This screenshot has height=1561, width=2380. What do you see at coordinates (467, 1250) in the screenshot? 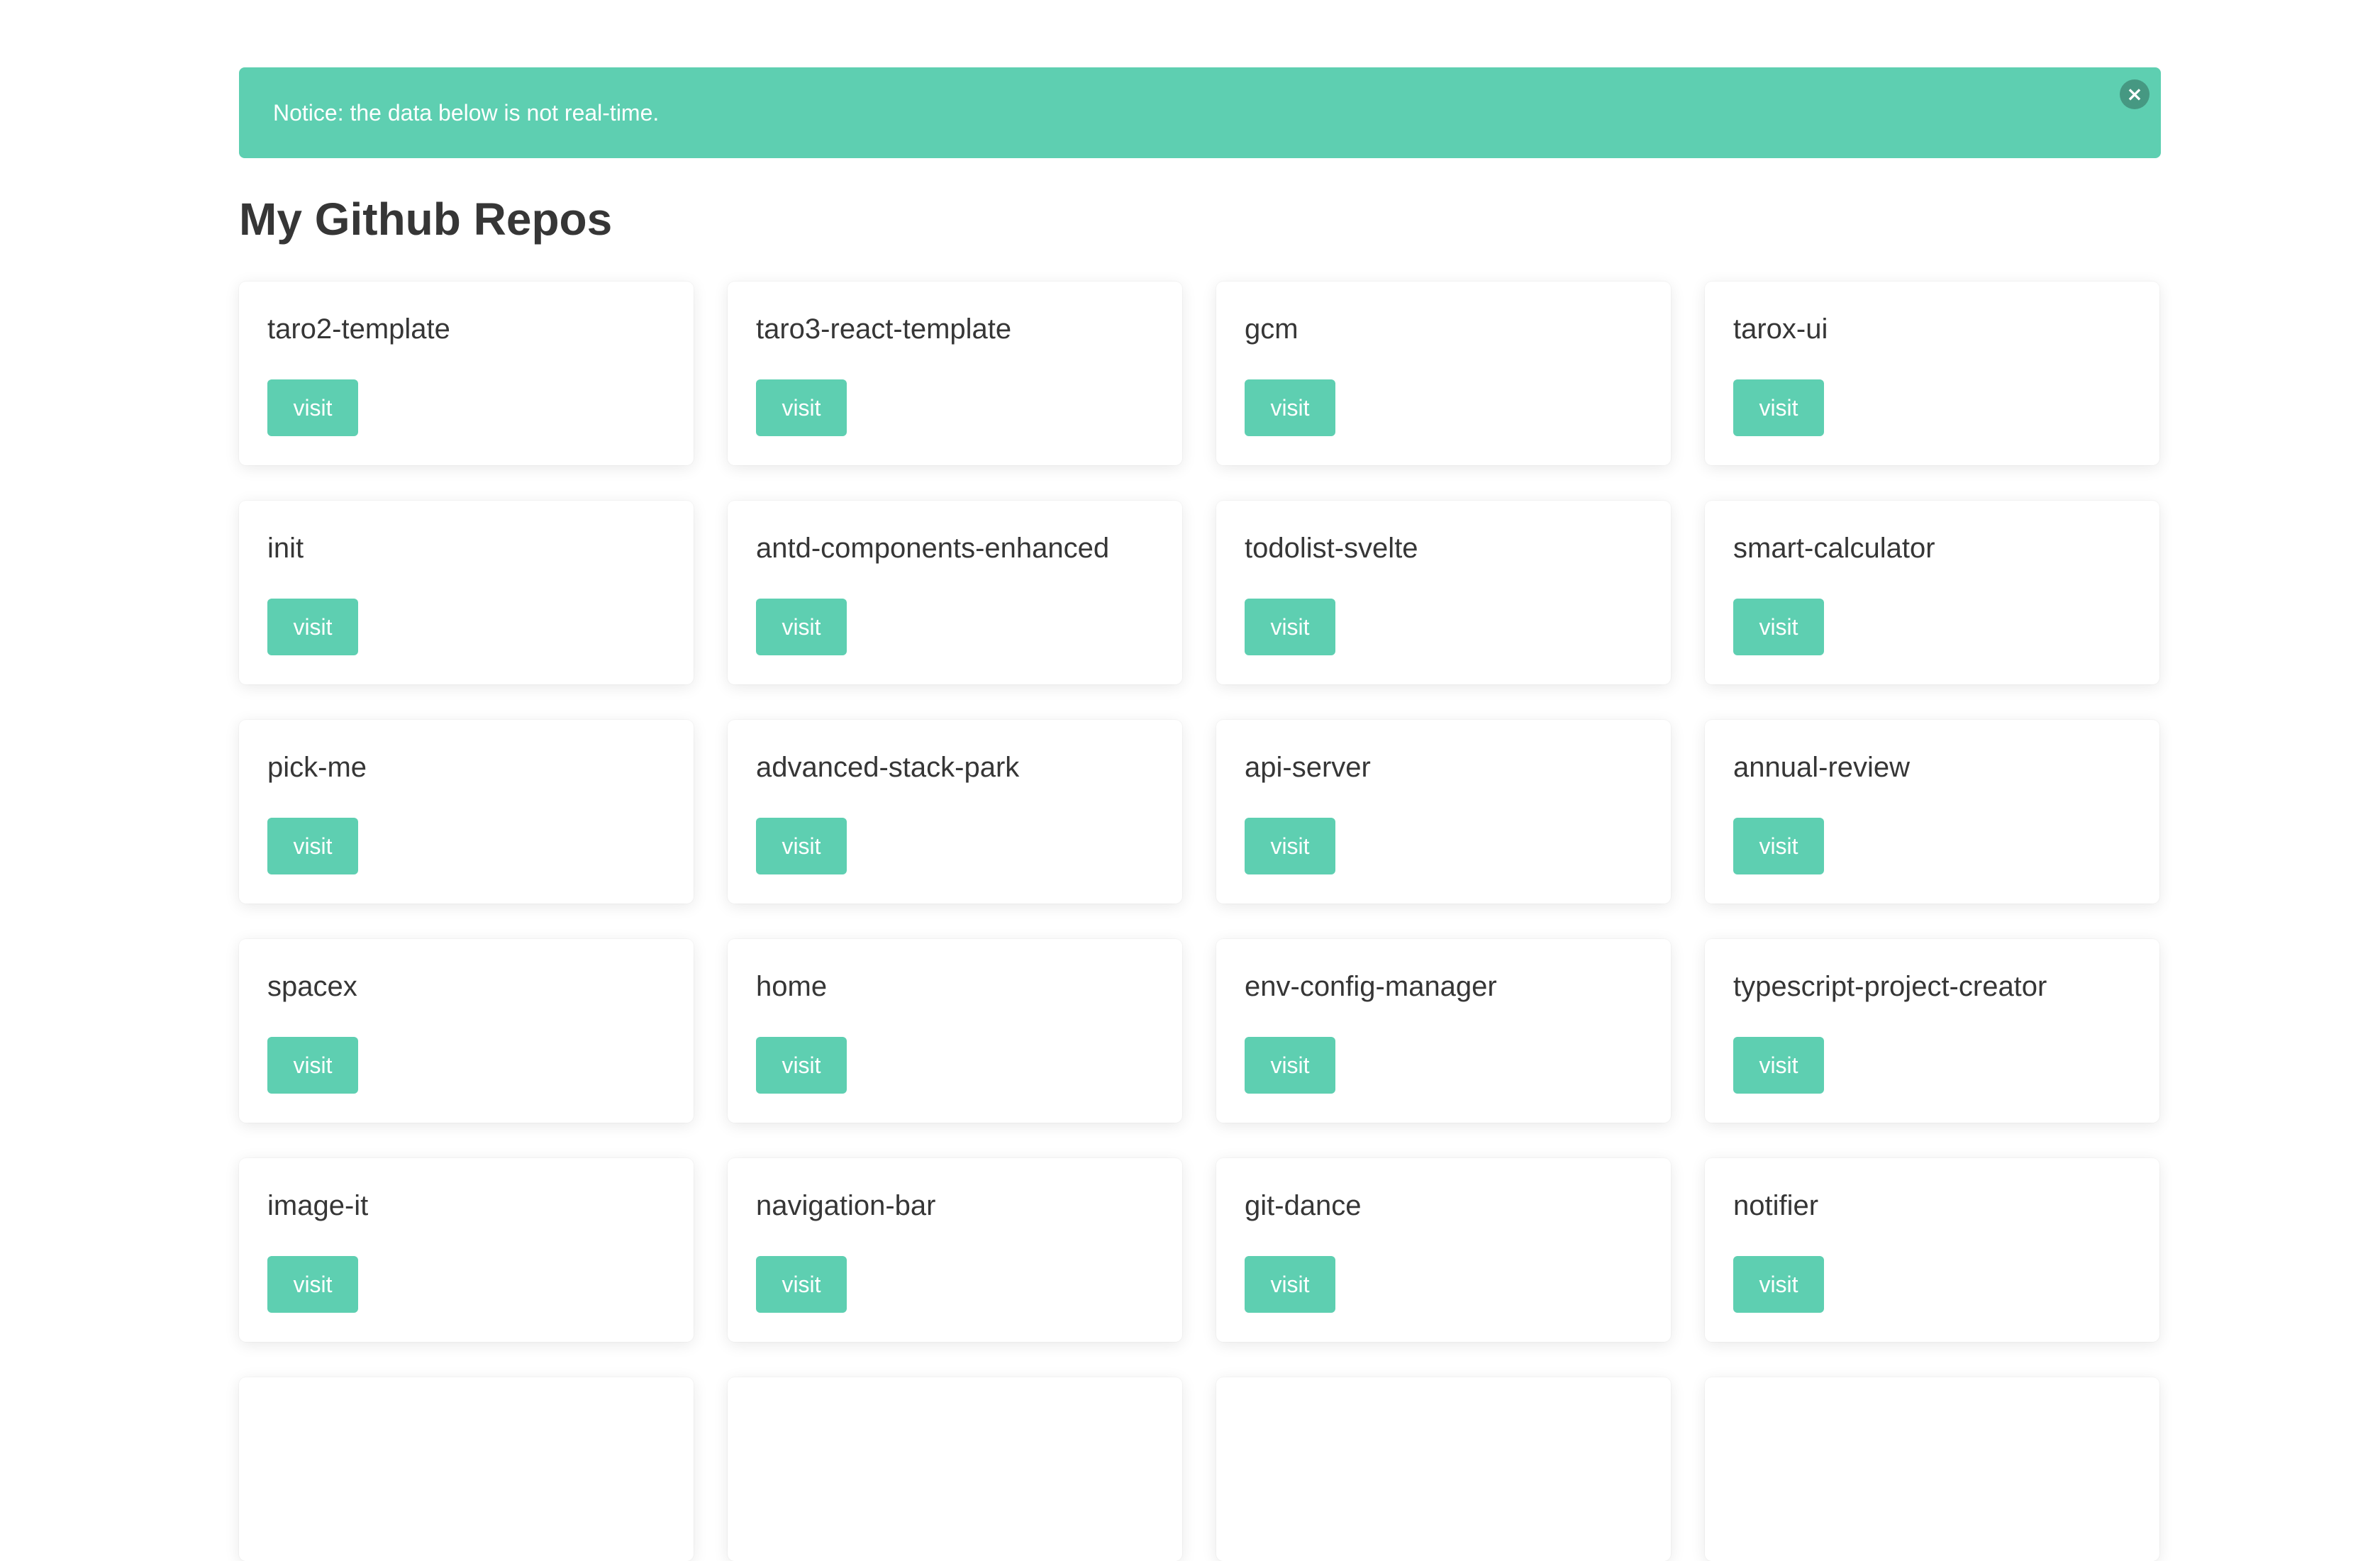
I see `repo-card: image-it visit` at bounding box center [467, 1250].